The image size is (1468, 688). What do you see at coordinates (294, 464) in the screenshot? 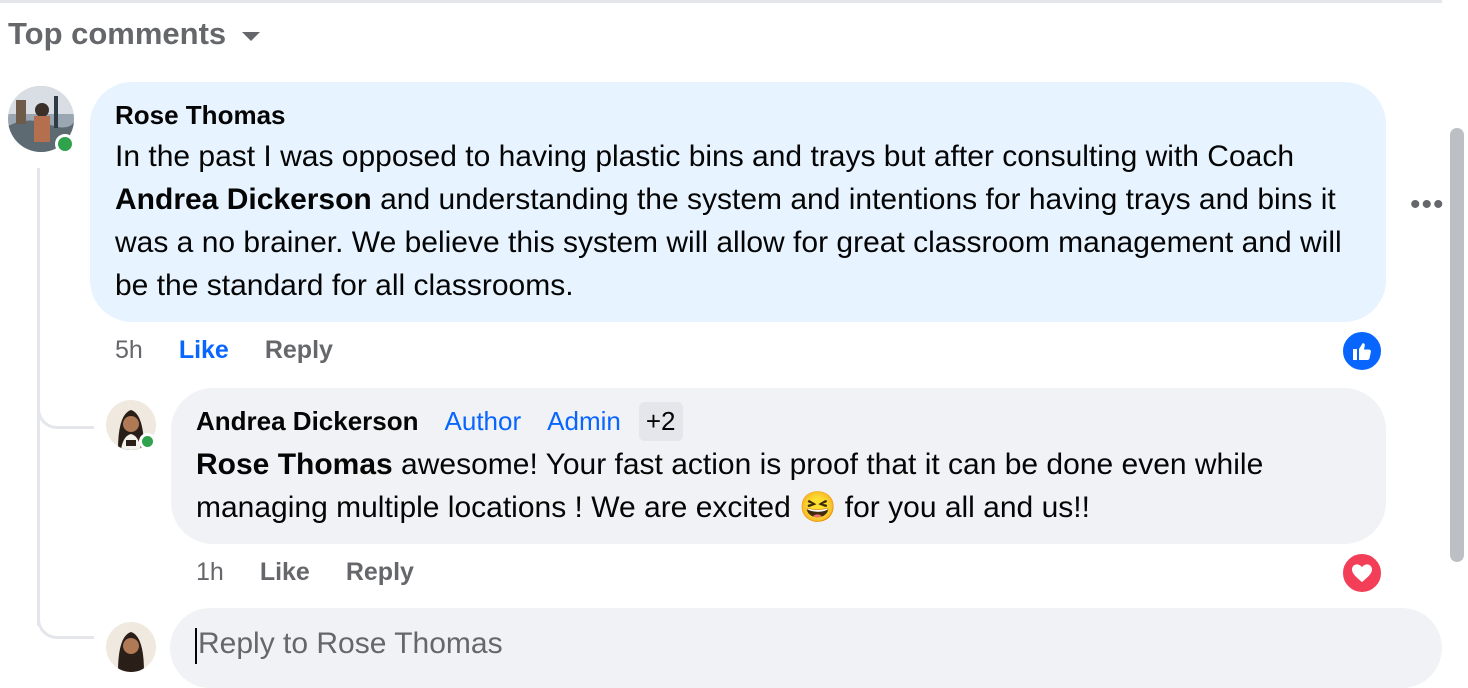
I see `mention-rose-thomas: Rose Thomas` at bounding box center [294, 464].